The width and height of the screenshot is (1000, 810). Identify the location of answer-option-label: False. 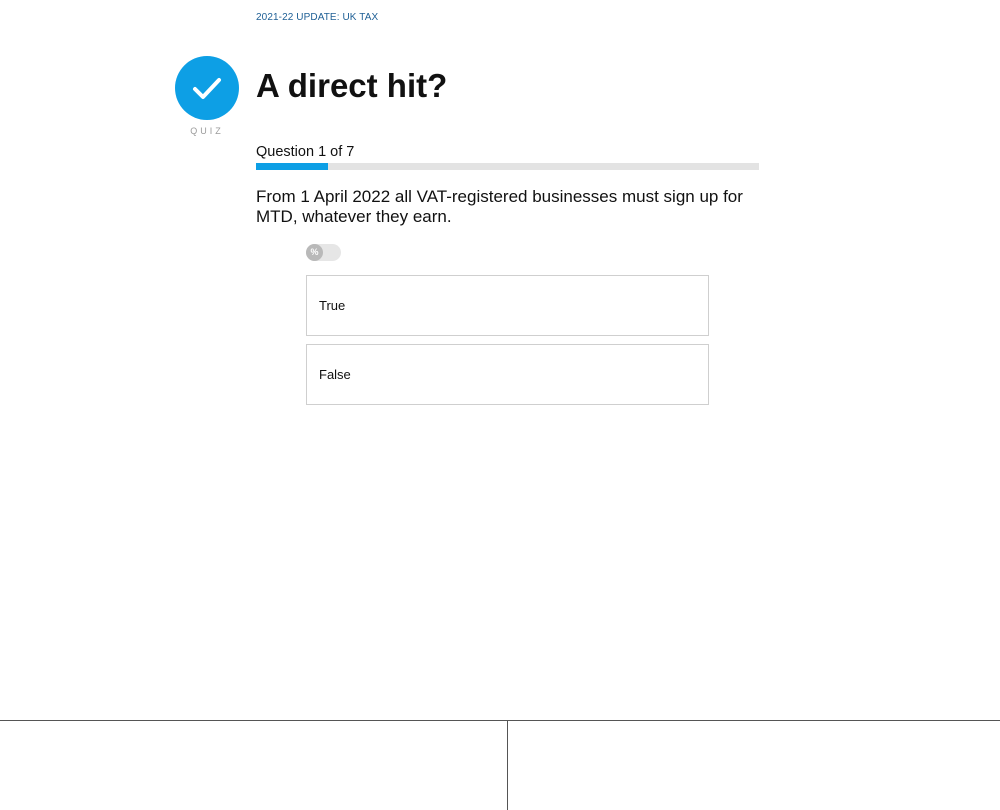
(335, 374).